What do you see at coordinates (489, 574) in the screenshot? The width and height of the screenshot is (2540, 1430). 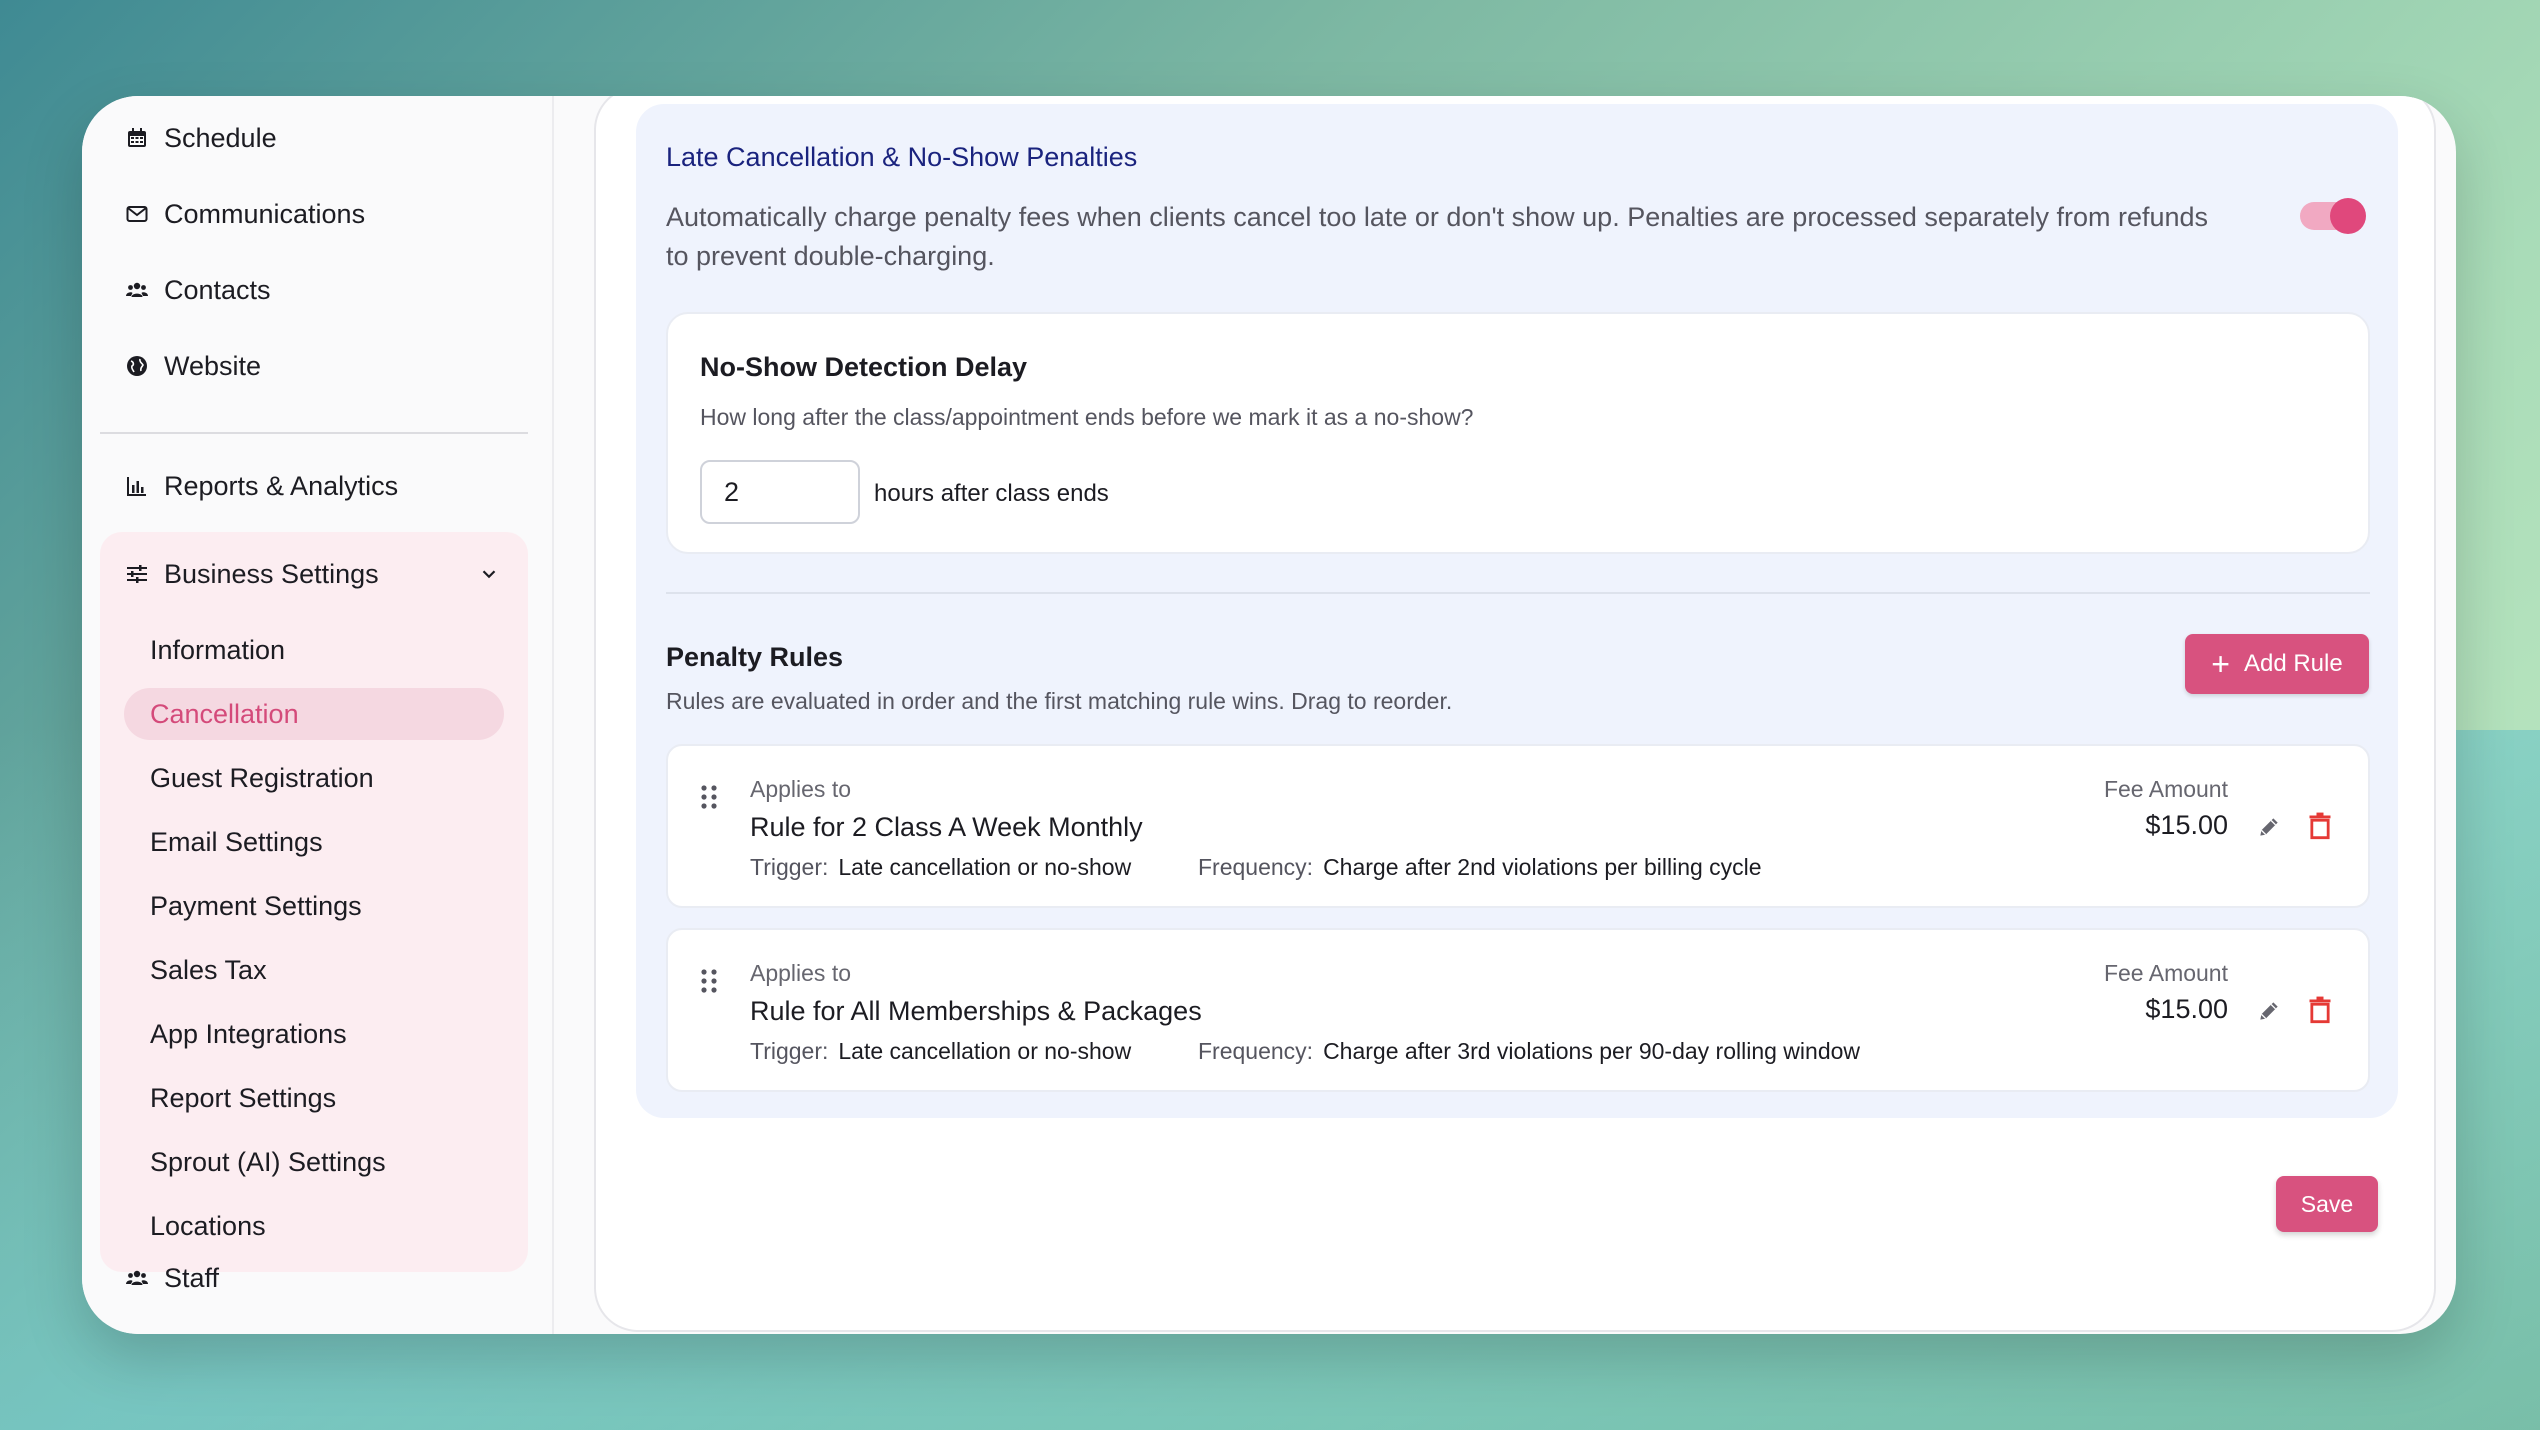 I see `chevron-down-icon` at bounding box center [489, 574].